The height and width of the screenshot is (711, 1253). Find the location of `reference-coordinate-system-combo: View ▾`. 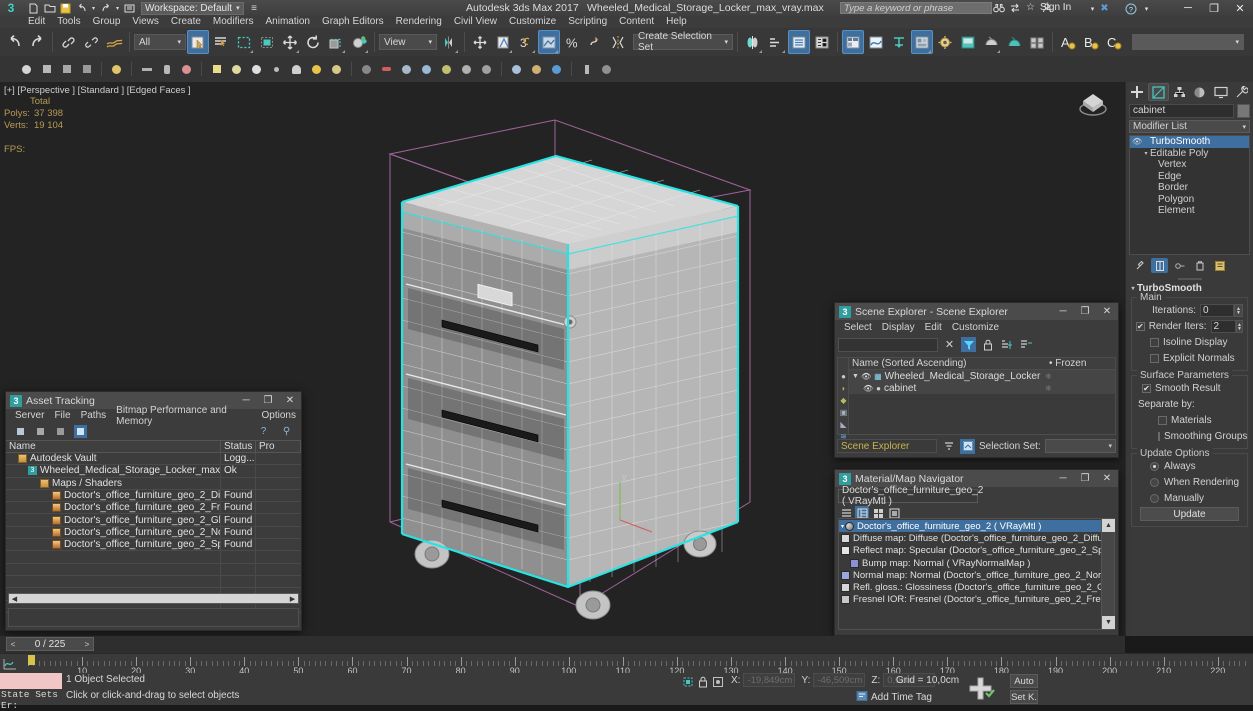

reference-coordinate-system-combo: View ▾ is located at coordinates (408, 42).